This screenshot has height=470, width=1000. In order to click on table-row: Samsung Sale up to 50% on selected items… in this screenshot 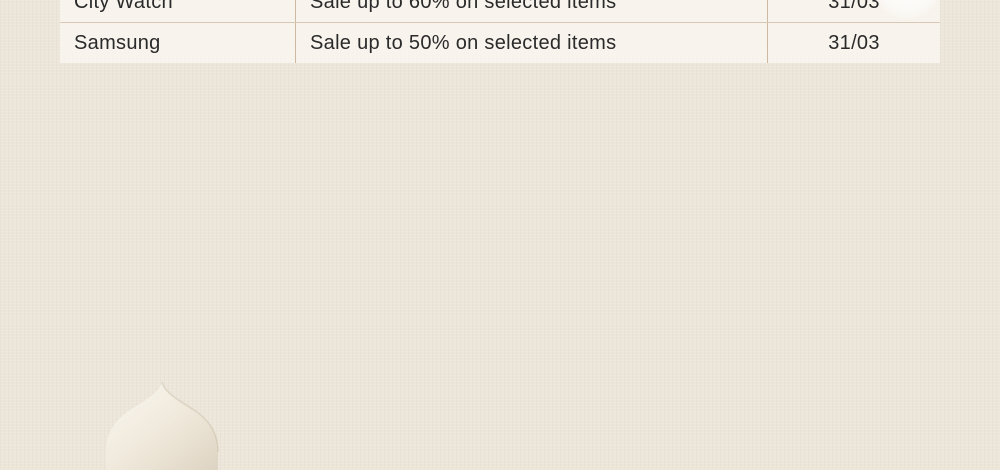, I will do `click(500, 42)`.